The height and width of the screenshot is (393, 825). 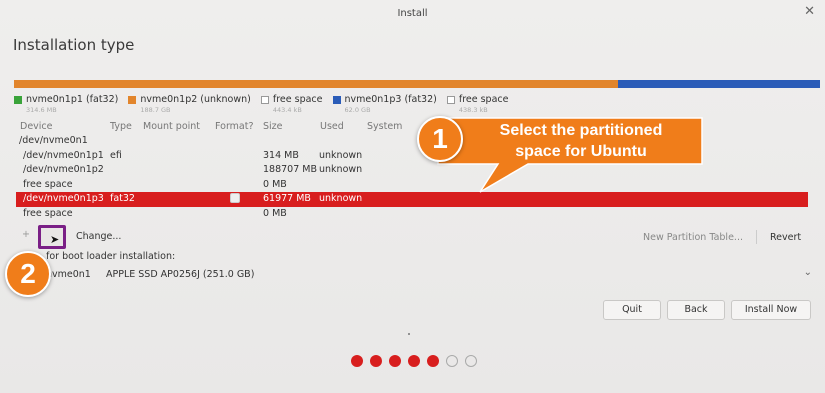 I want to click on column-header-system: System, so click(x=384, y=126).